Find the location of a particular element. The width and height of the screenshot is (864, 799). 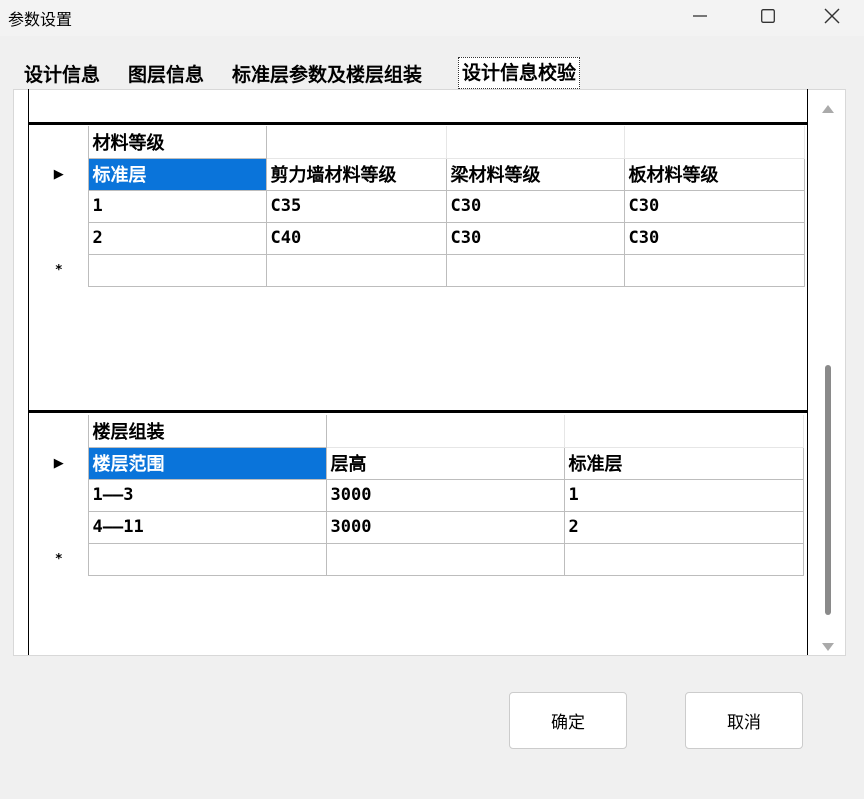

table-row: 2 C40 C30 C30 is located at coordinates (417, 238).